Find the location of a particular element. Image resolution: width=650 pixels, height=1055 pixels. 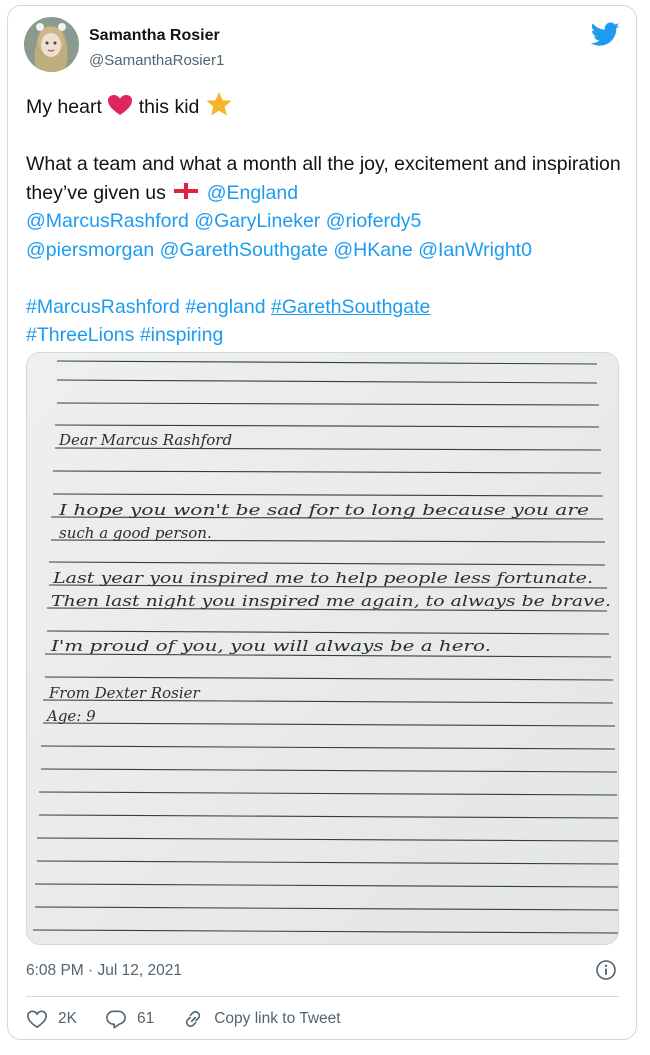

mention-link: @piersmorgan is located at coordinates (90, 250).